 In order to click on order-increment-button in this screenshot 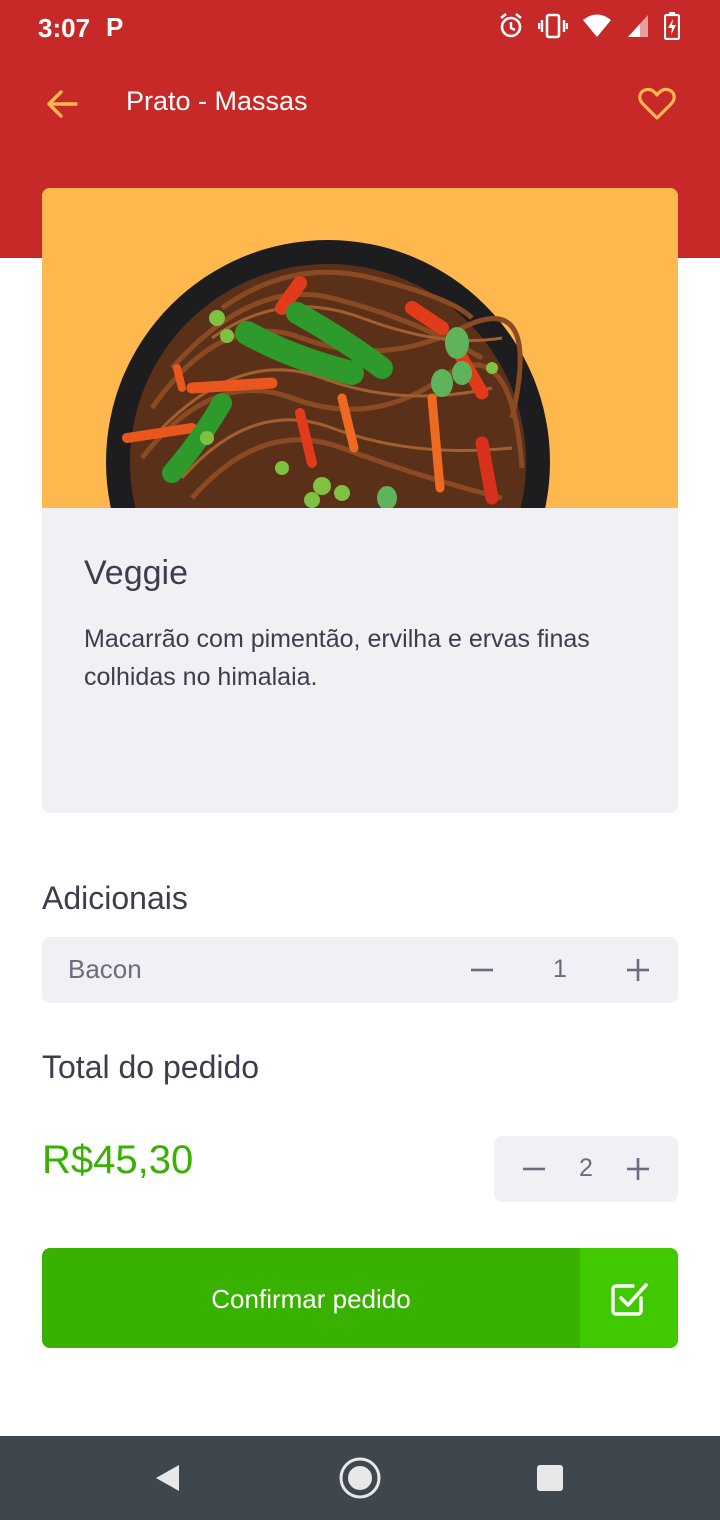, I will do `click(638, 1169)`.